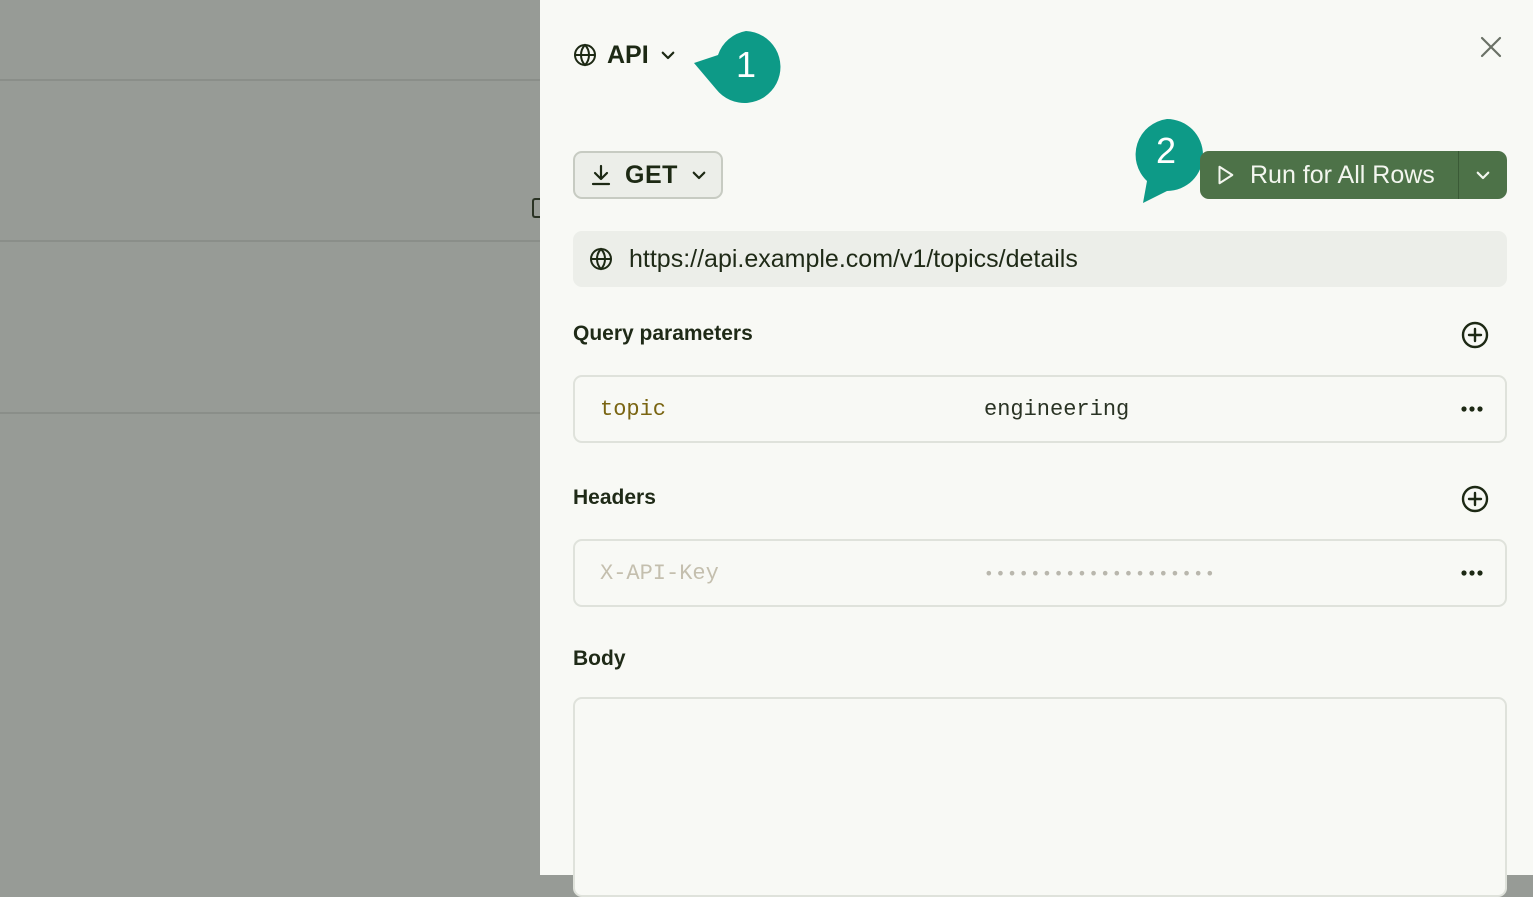 The image size is (1533, 897). I want to click on url-field, so click(1040, 259).